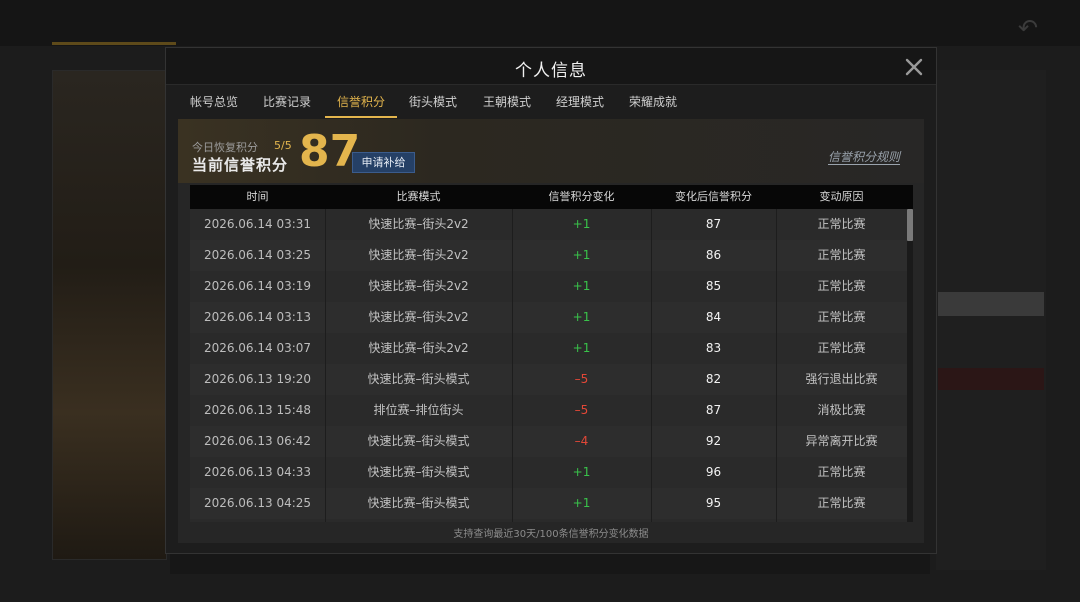  What do you see at coordinates (548, 503) in the screenshot?
I see `table-row: 2026.06.13 04:25 快速比赛–街头模式 +1 95 正常比赛` at bounding box center [548, 503].